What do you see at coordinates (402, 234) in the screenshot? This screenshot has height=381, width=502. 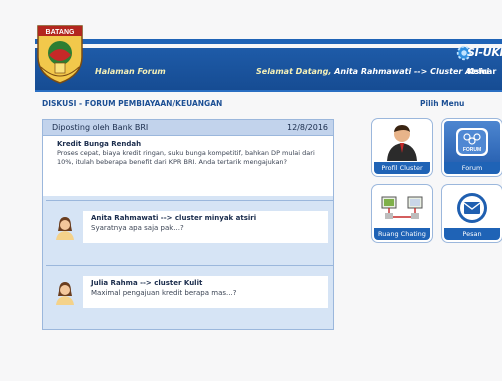 I see `menu-label: Ruang Chating` at bounding box center [402, 234].